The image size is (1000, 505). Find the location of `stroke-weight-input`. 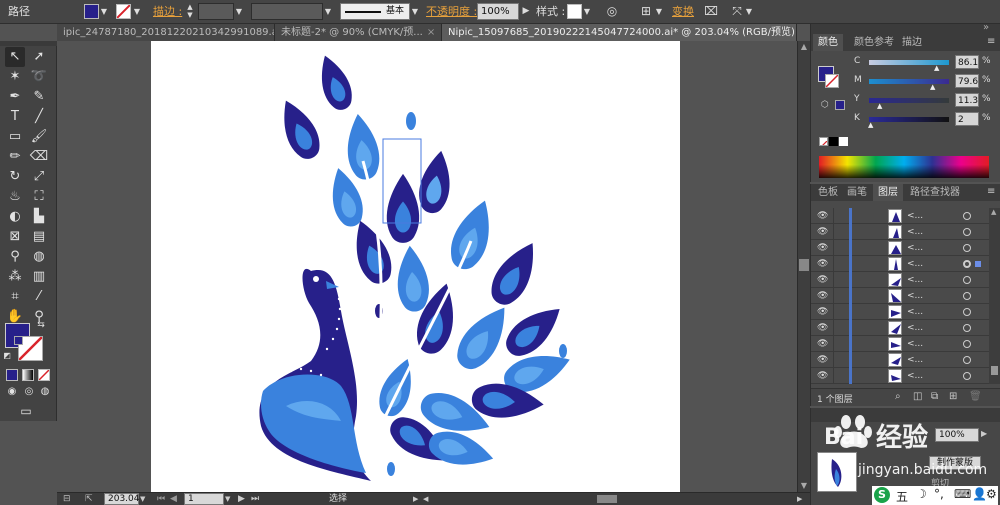

stroke-weight-input is located at coordinates (216, 11).